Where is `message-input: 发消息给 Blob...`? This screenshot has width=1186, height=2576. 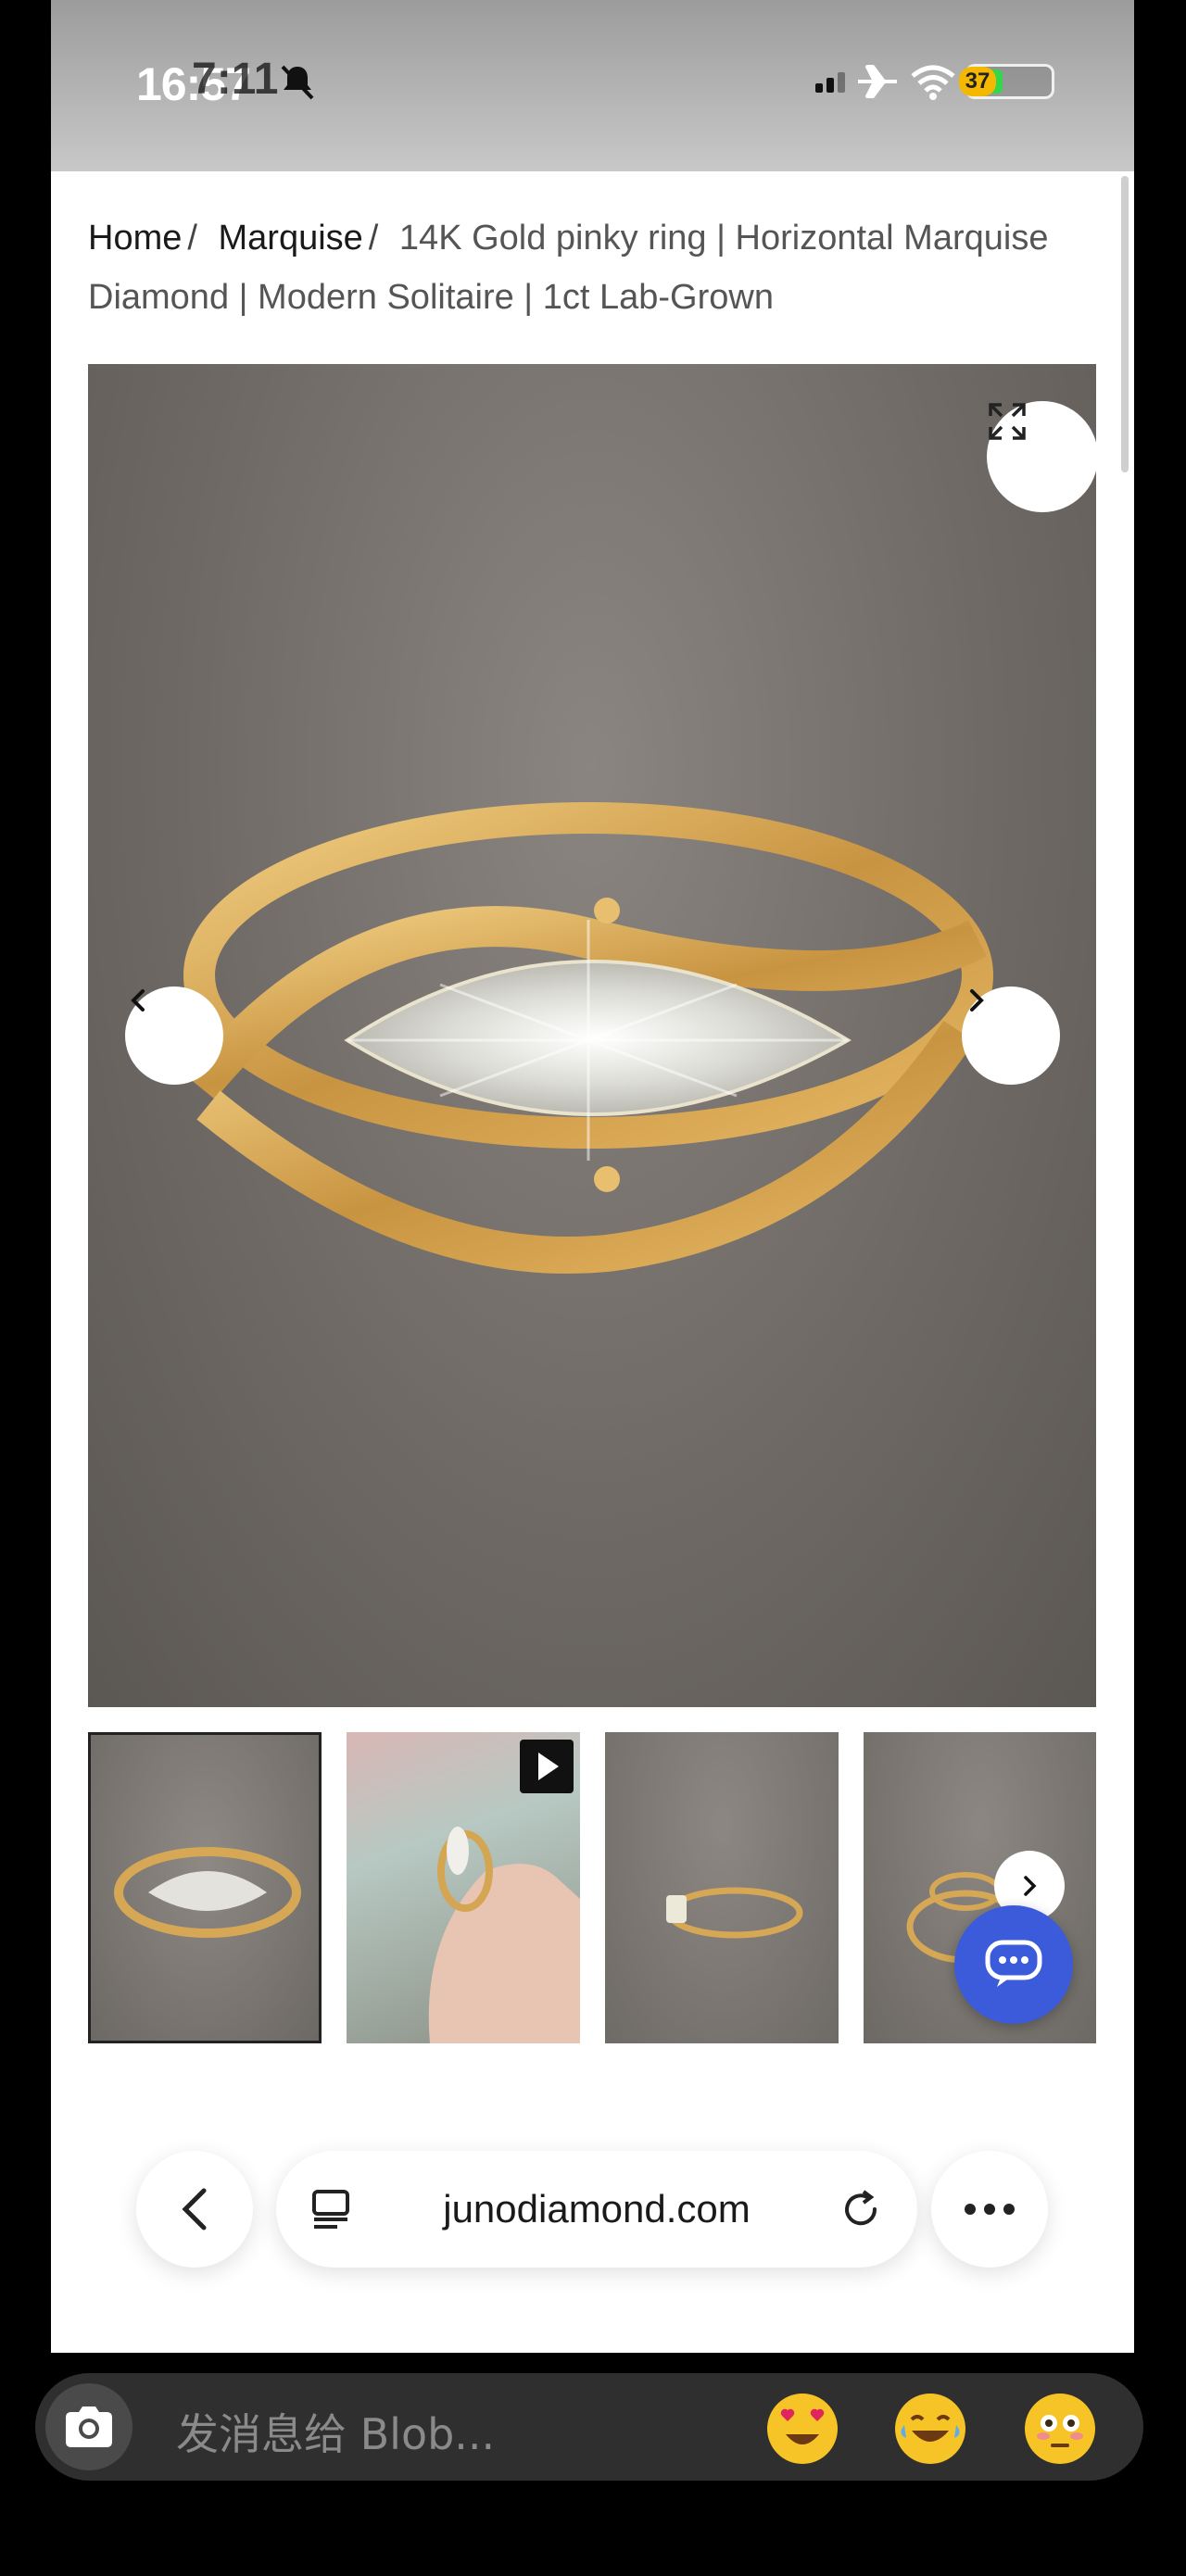 message-input: 发消息给 Blob... is located at coordinates (335, 2431).